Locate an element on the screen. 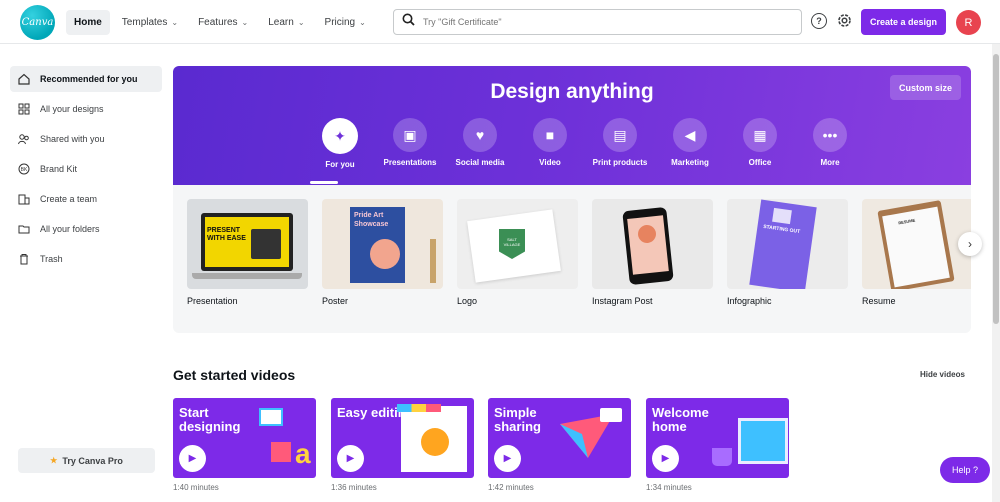  video-card-easy-editing: Easy editing ▶ 1:36 minutes is located at coordinates (402, 445).